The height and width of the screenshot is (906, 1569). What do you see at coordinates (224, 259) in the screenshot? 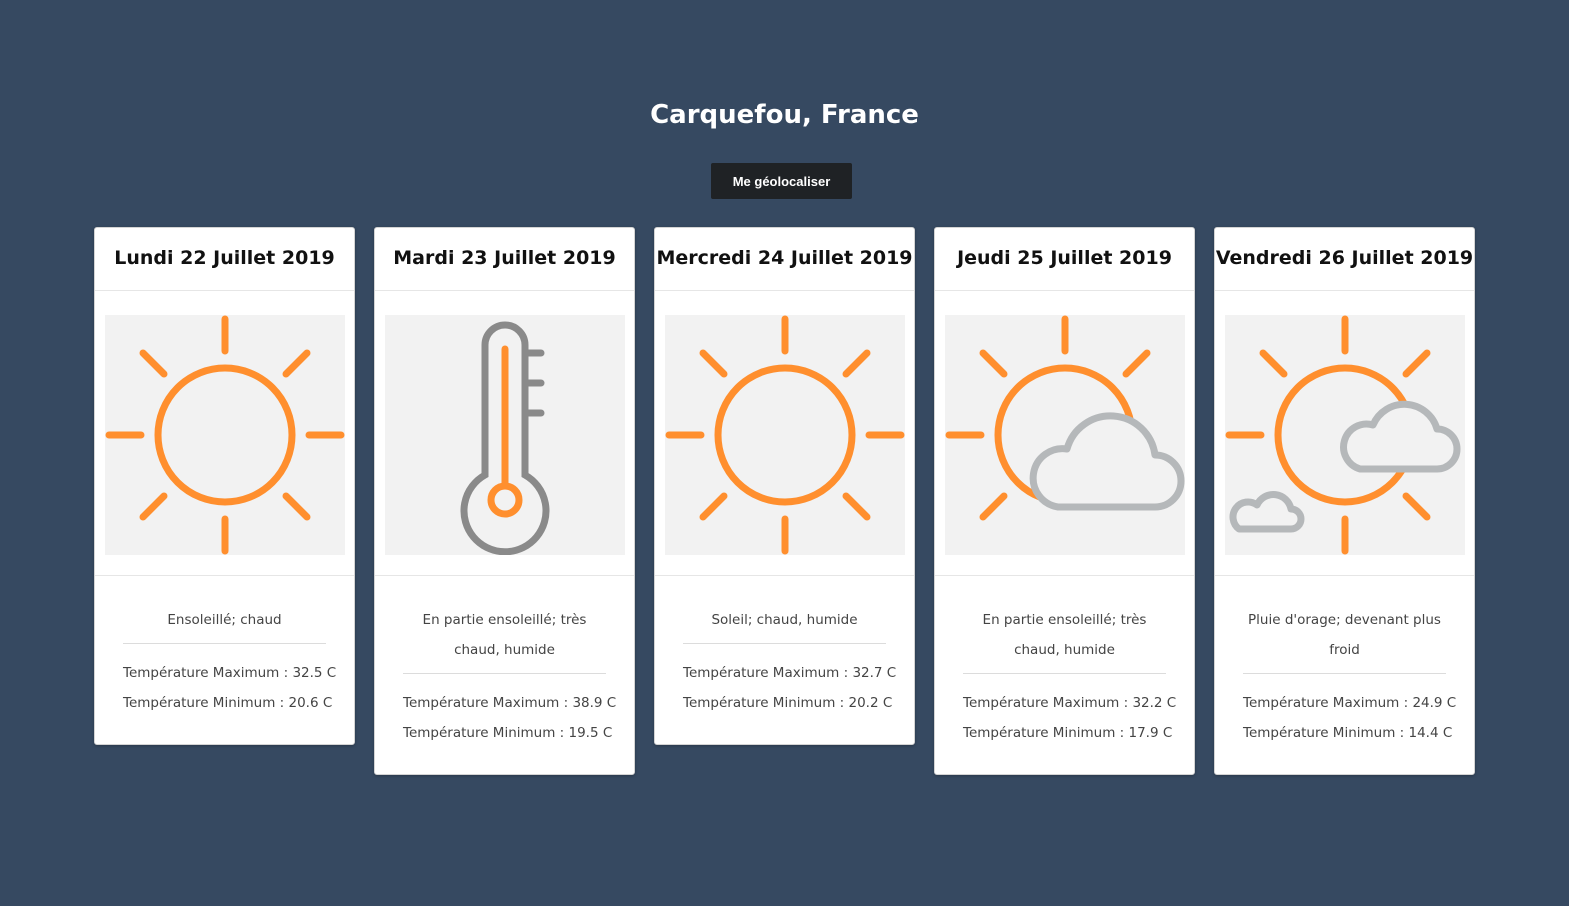
I see `forecast-date: Lundi 22 Juillet 2019` at bounding box center [224, 259].